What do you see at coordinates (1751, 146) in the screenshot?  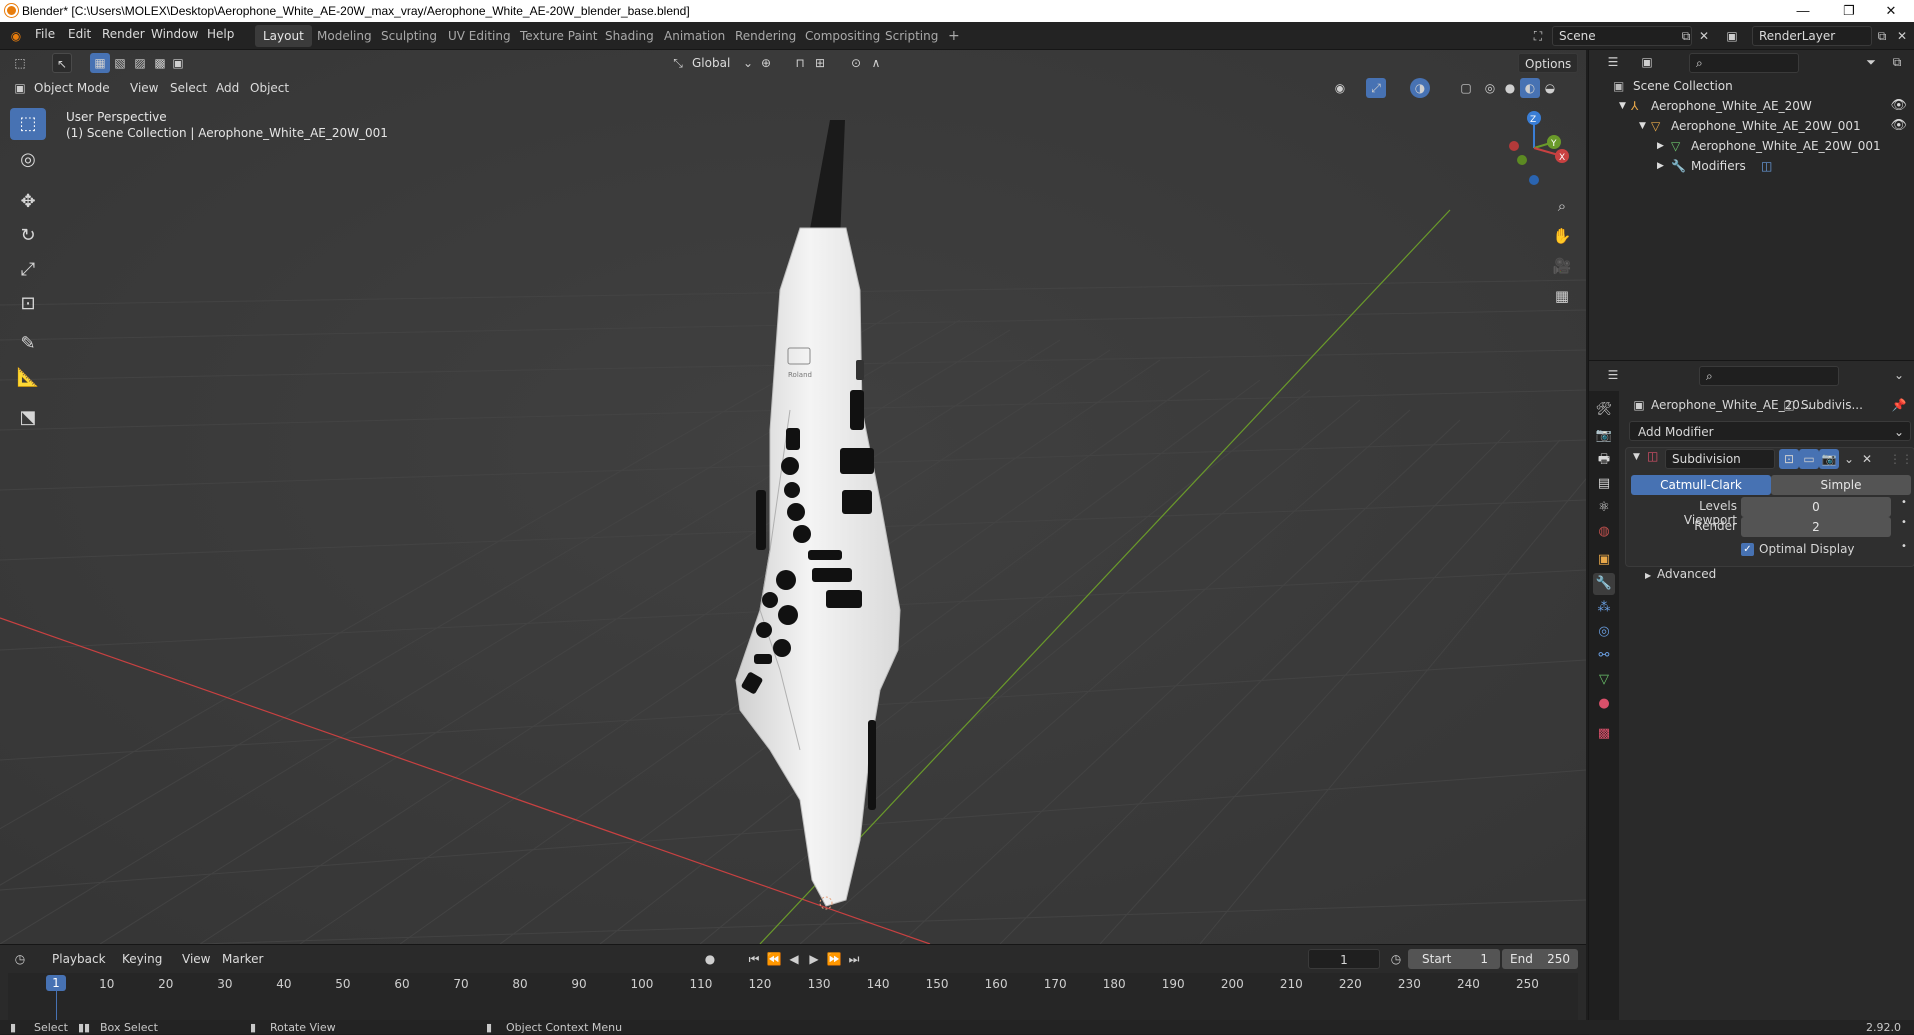 I see `outliner-row-mesh-data: ▶ ▽ Aerophone_White_AE_20W_001` at bounding box center [1751, 146].